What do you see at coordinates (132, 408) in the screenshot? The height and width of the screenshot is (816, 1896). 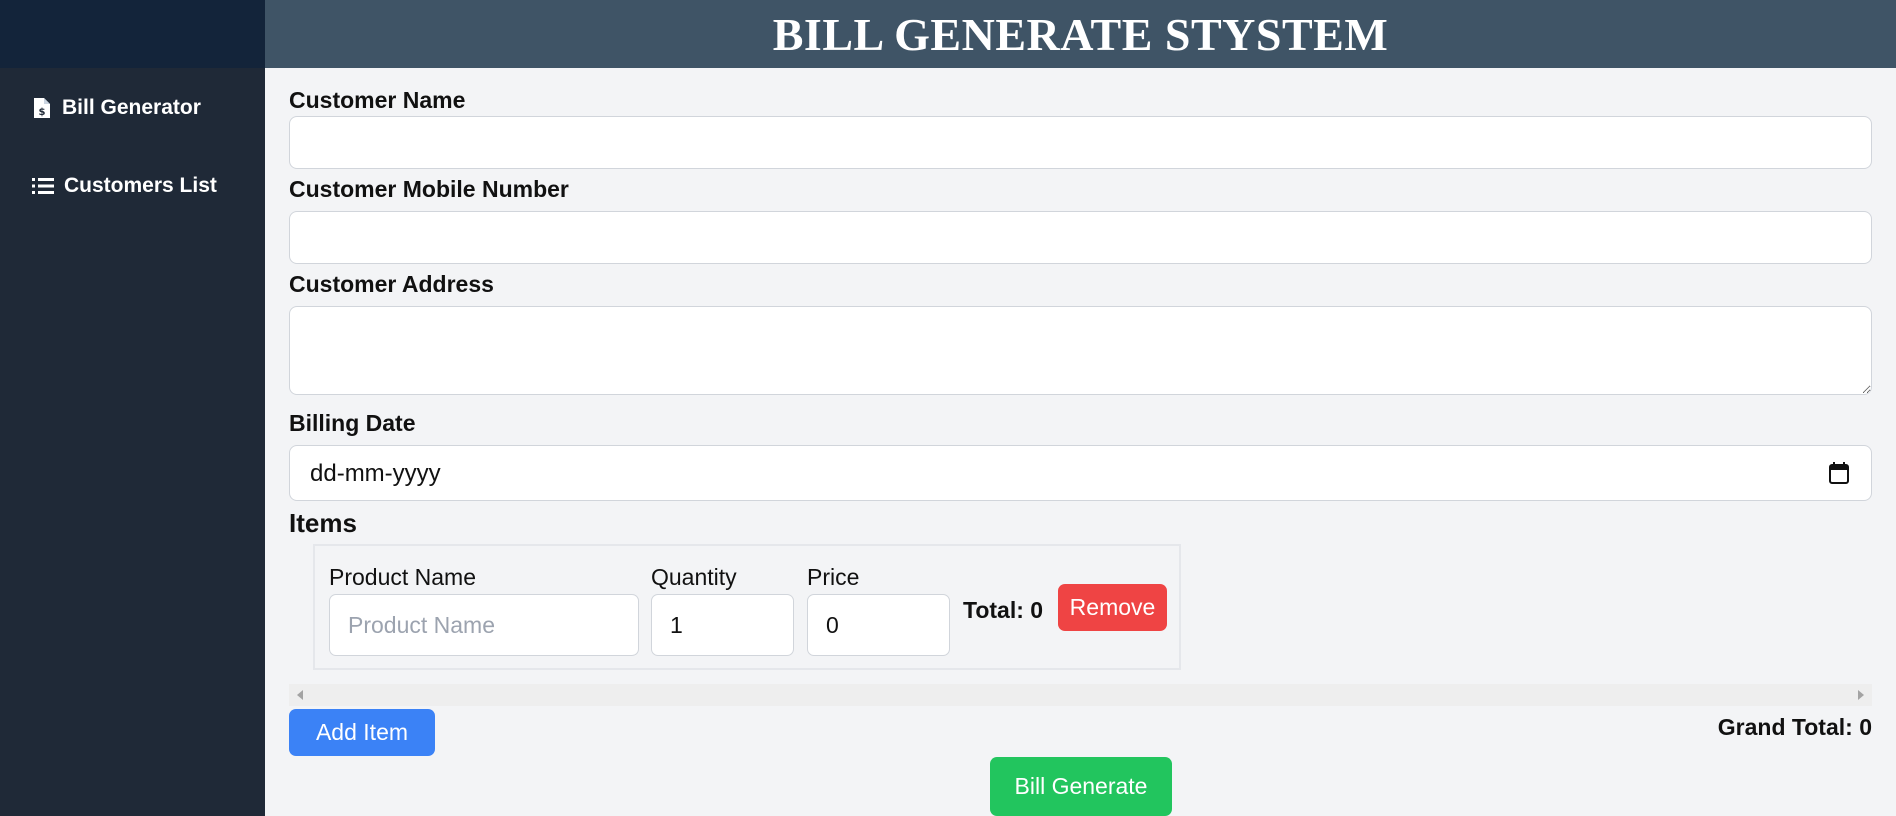 I see `sidebar: $ Bill Generator Customers List` at bounding box center [132, 408].